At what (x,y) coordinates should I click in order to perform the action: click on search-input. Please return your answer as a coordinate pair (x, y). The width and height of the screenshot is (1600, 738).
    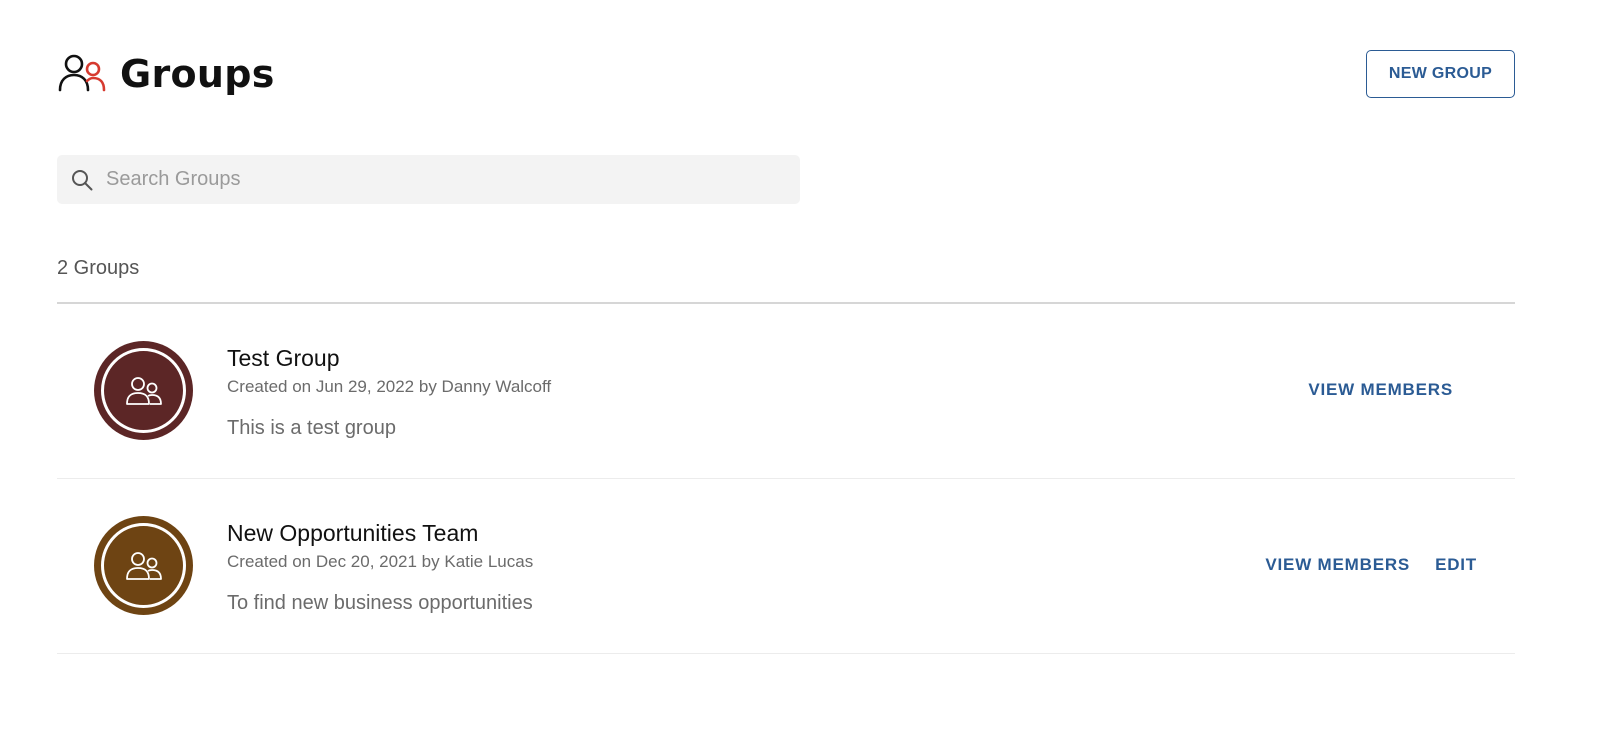
    Looking at the image, I should click on (446, 179).